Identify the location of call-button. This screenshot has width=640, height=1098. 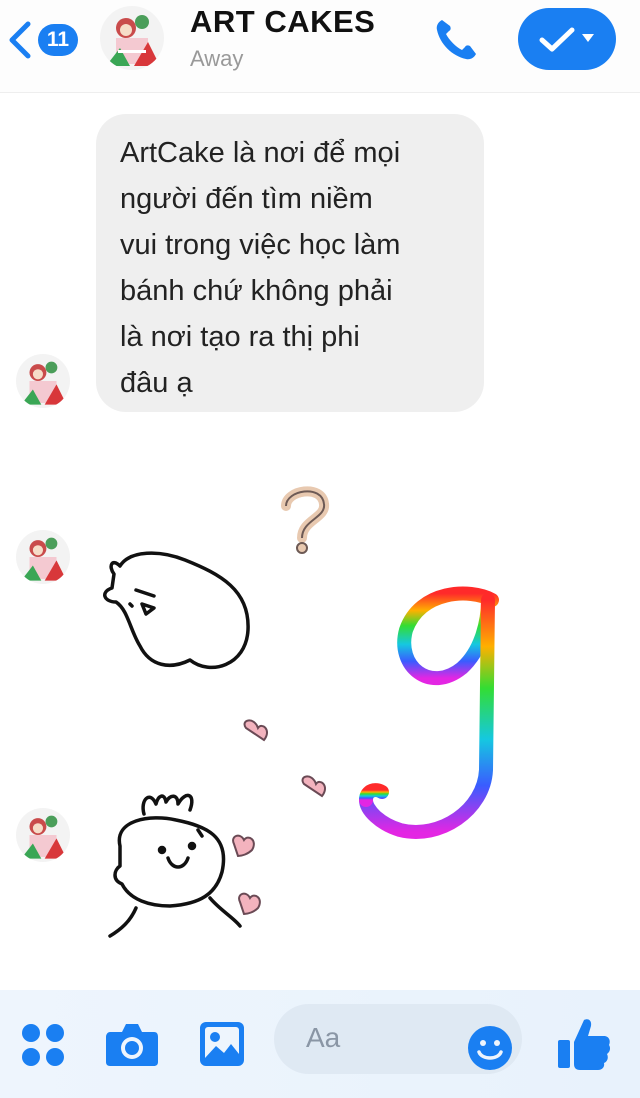
(456, 42).